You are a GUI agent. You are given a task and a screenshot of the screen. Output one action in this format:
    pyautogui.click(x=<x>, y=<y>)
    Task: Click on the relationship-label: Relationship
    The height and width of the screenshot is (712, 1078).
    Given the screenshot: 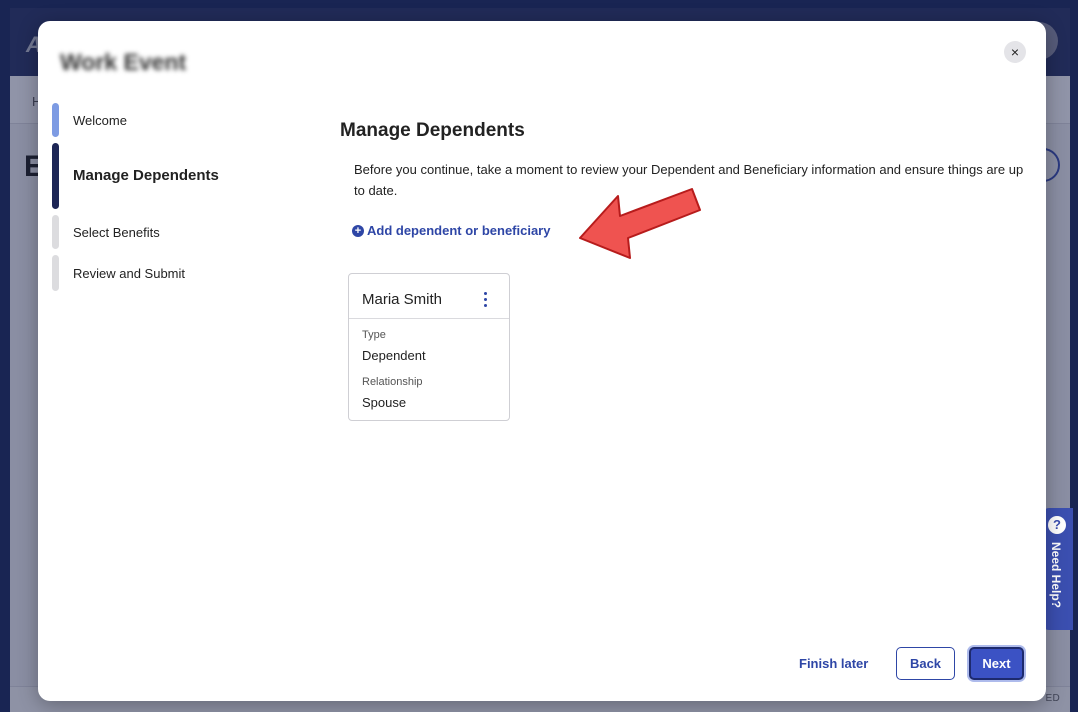 What is the action you would take?
    pyautogui.click(x=392, y=382)
    